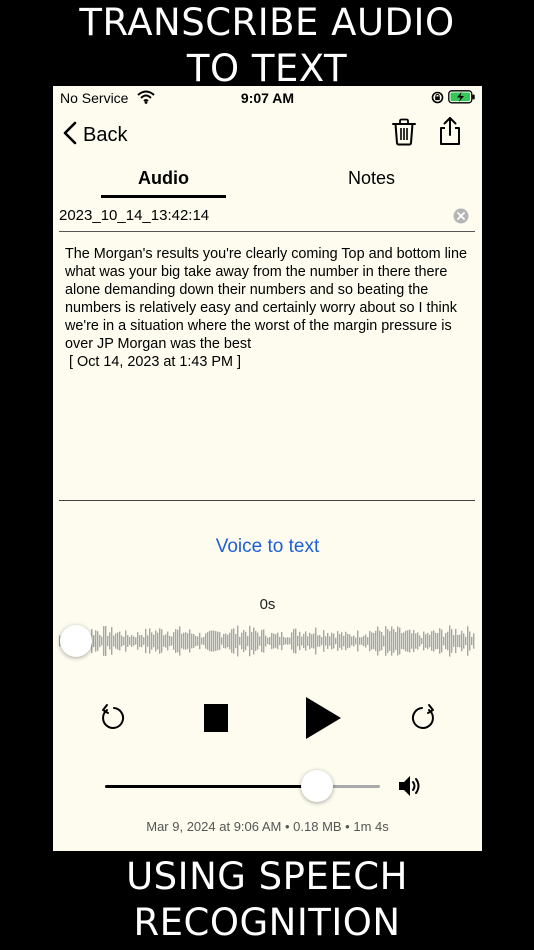 This screenshot has height=950, width=534. What do you see at coordinates (76, 641) in the screenshot?
I see `playhead-knob` at bounding box center [76, 641].